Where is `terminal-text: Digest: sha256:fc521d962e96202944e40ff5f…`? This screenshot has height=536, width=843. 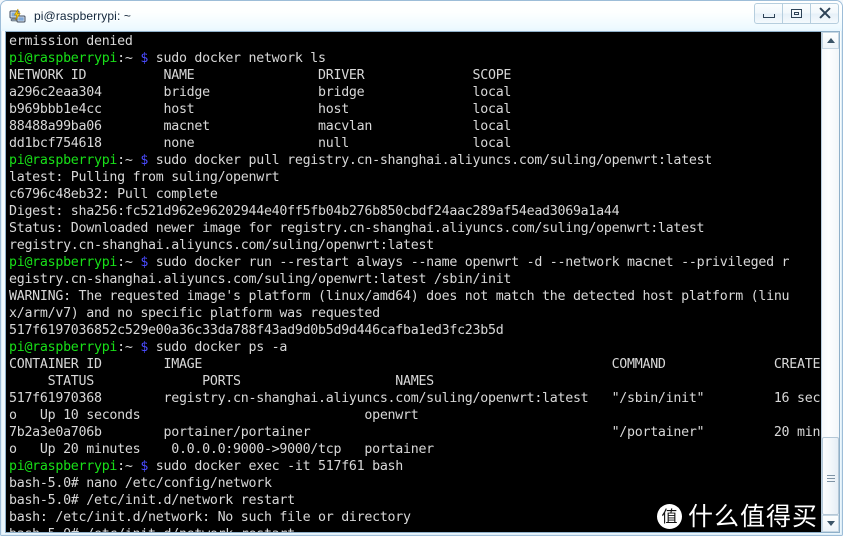 terminal-text: Digest: sha256:fc521d962e96202944e40ff5f… is located at coordinates (314, 211).